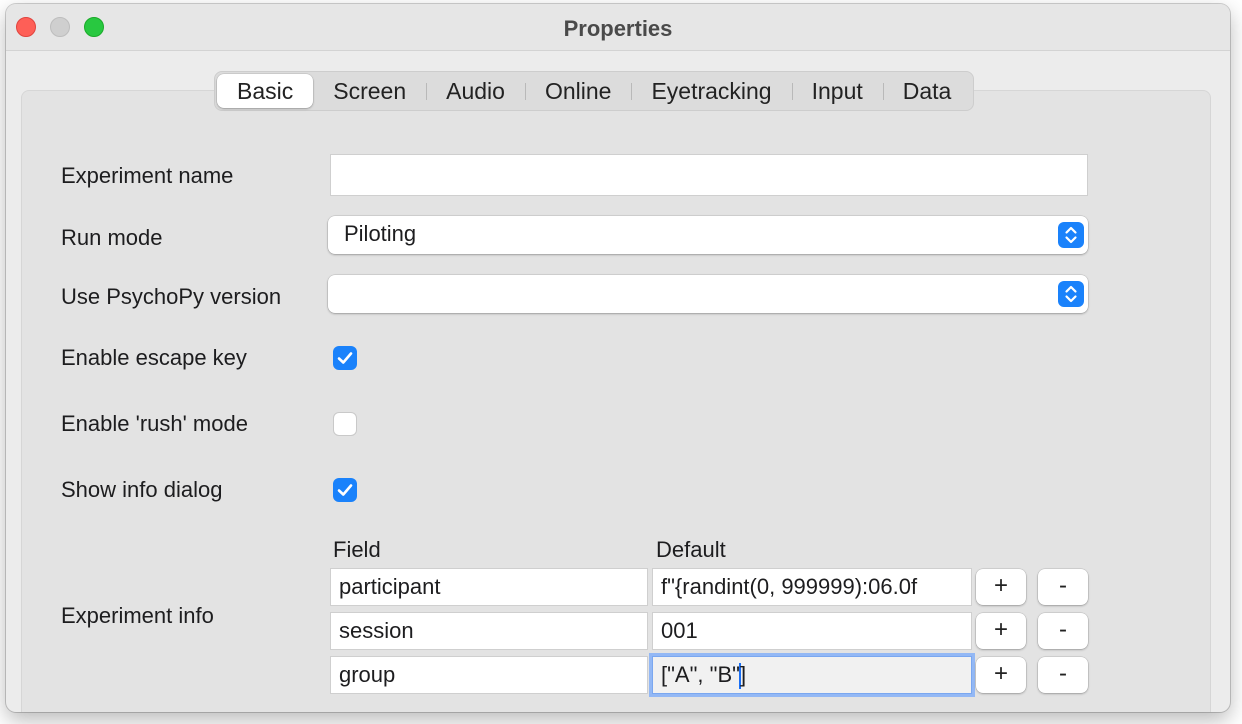 Image resolution: width=1242 pixels, height=724 pixels. Describe the element at coordinates (171, 296) in the screenshot. I see `psychopy-version-label: Use PsychoPy version` at that location.